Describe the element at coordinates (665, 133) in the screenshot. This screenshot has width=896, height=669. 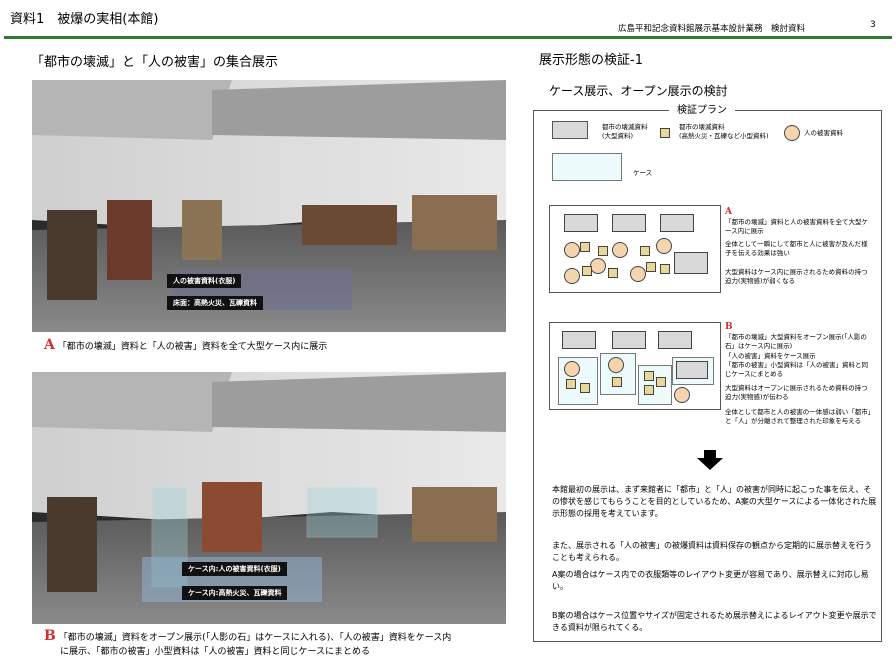
I see `legend-small-urban-swatch` at that location.